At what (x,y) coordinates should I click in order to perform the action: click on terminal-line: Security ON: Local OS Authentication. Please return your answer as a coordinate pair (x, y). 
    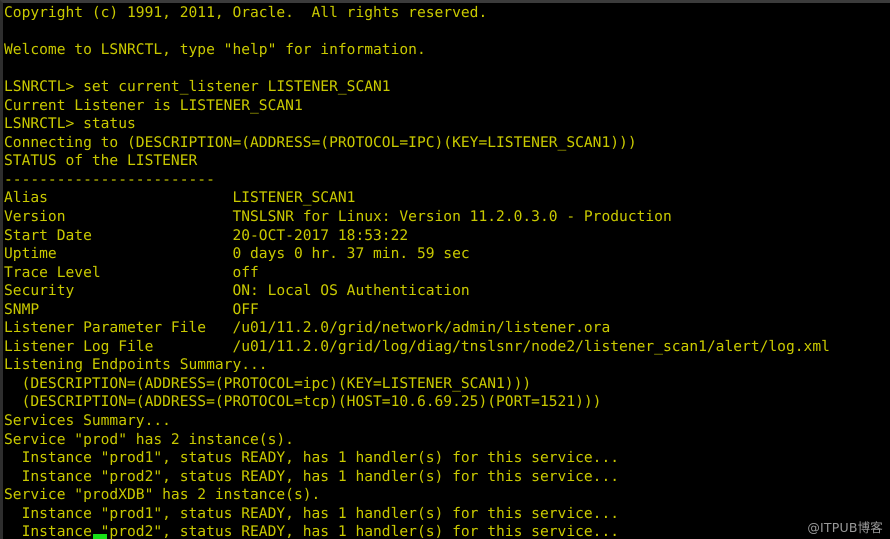
    Looking at the image, I should click on (237, 291).